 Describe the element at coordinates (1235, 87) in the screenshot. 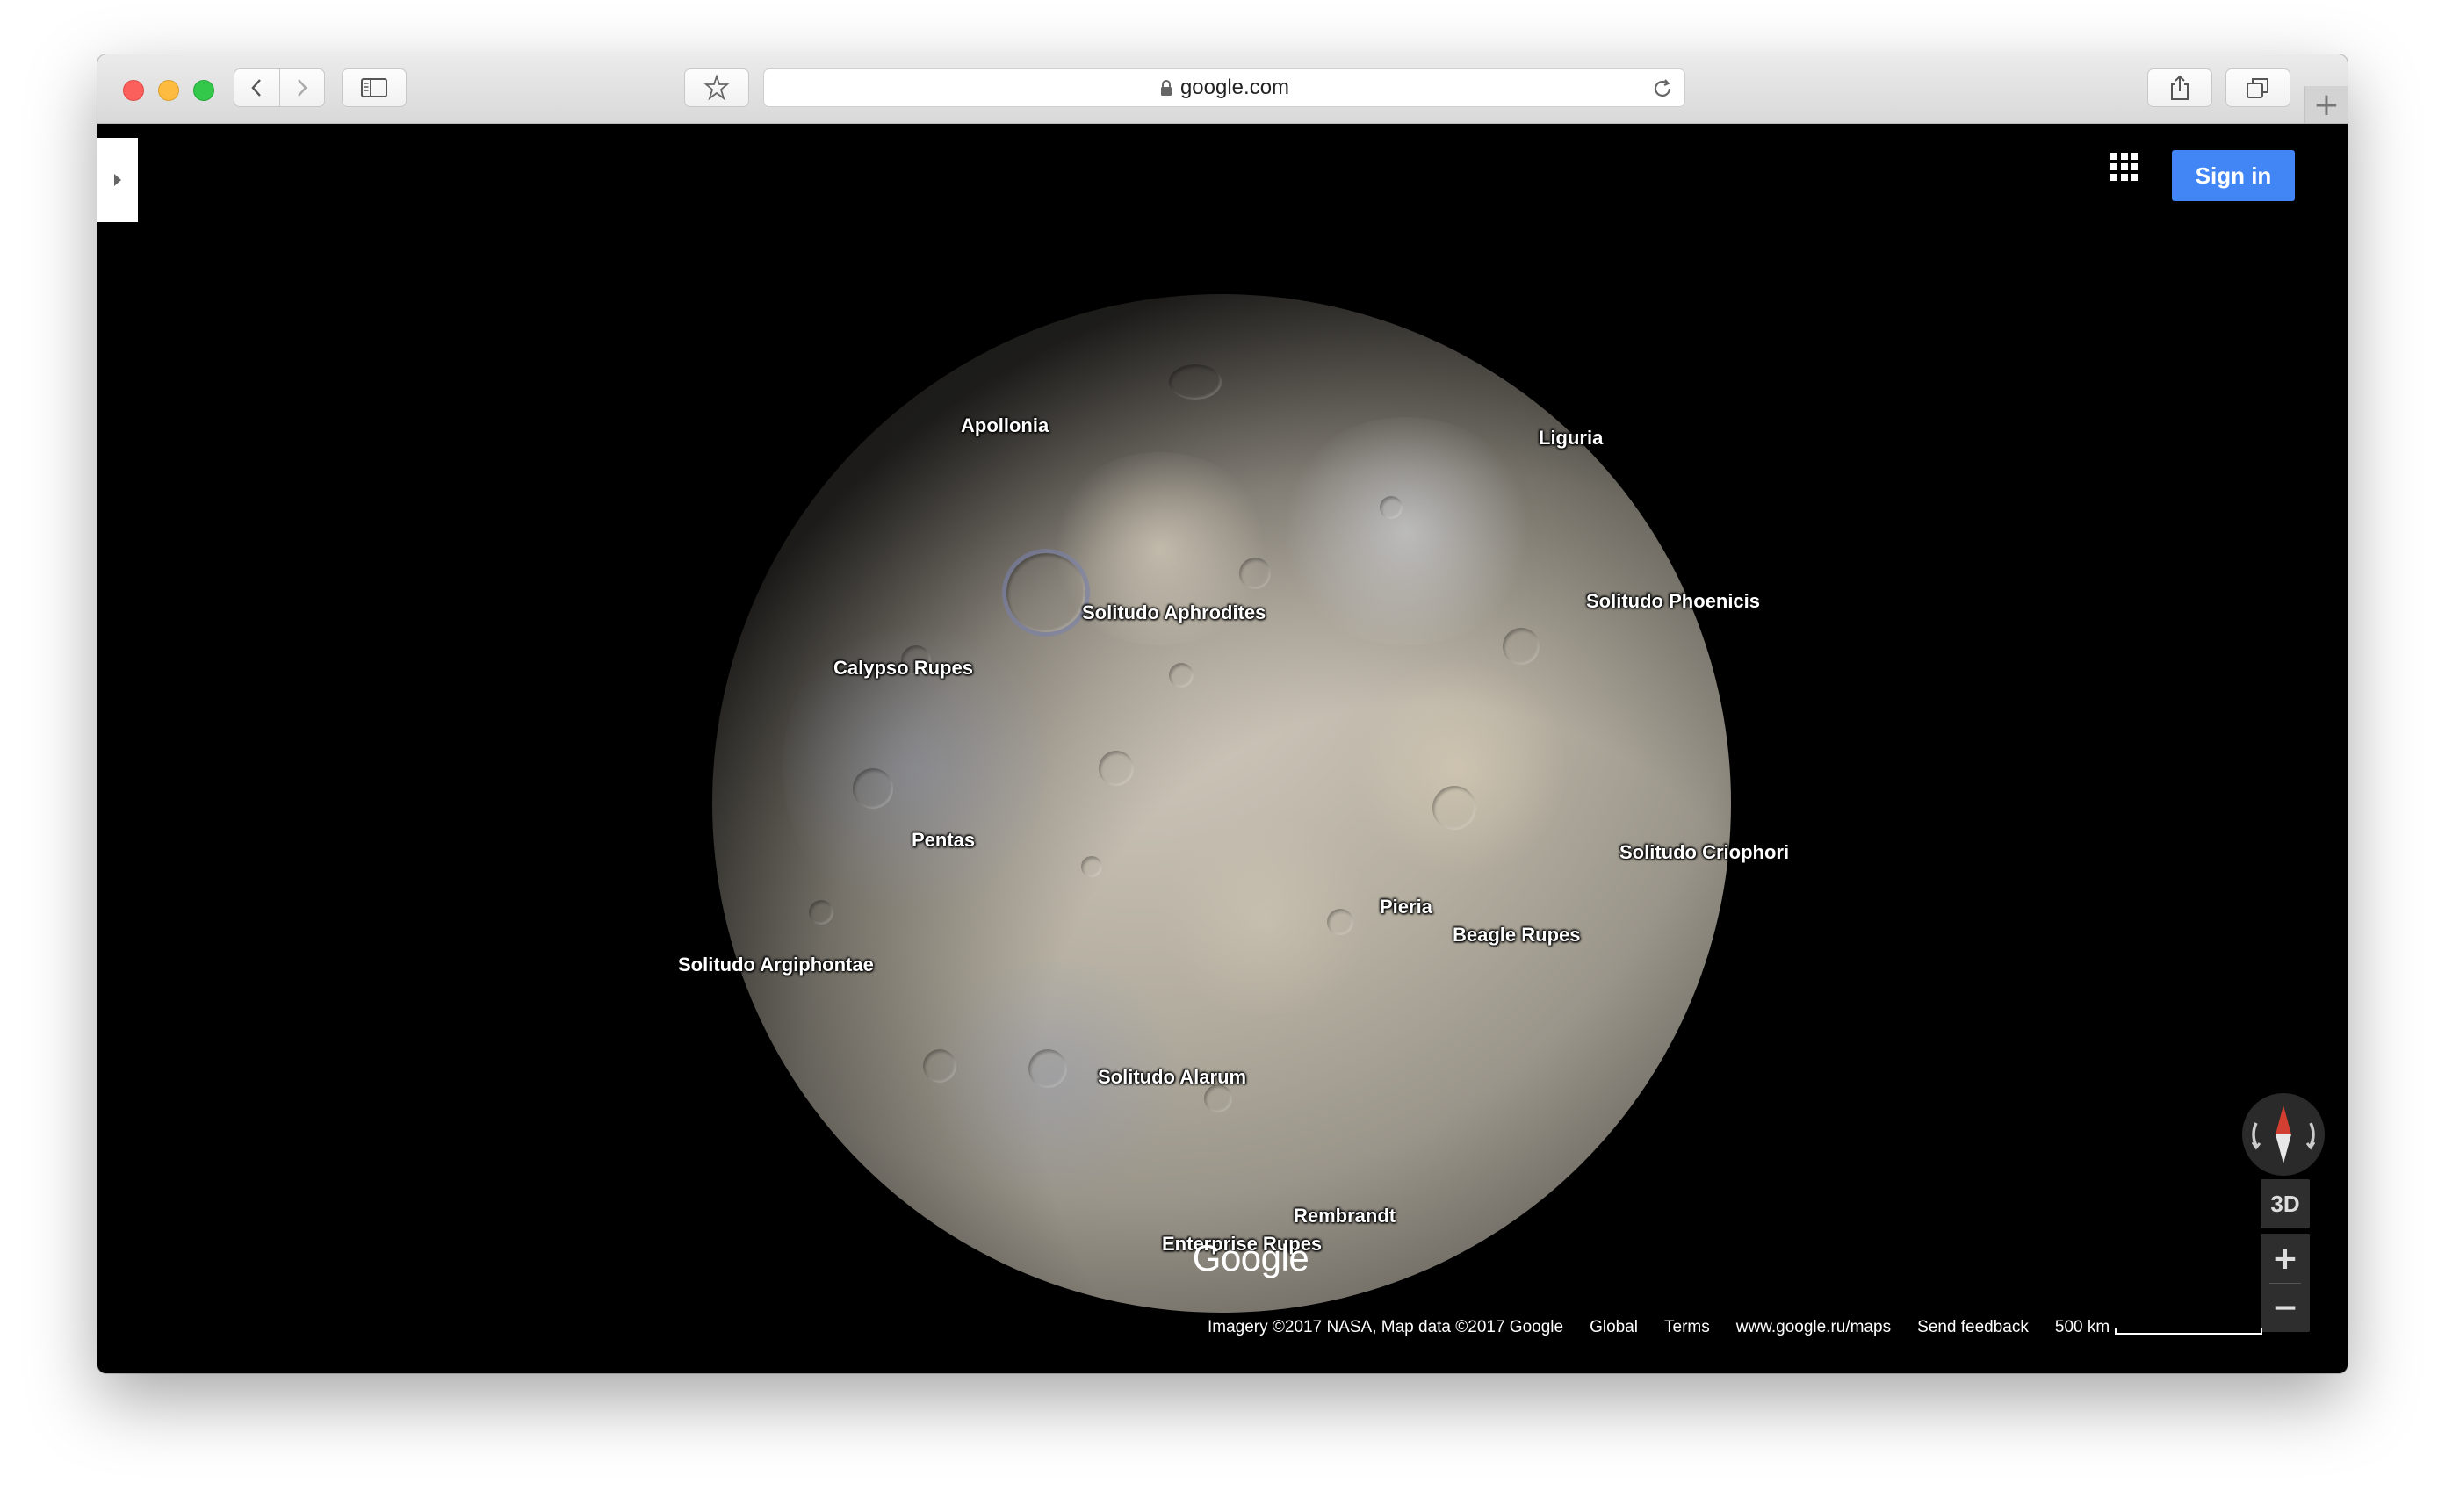

I see `url-text: google.com` at that location.